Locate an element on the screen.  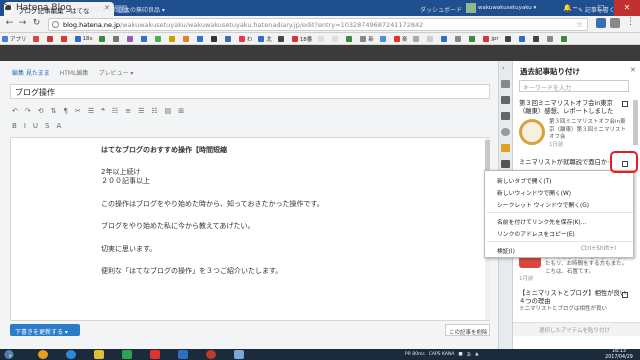
bookmark-item: アプリ is located at coordinates (14, 39).